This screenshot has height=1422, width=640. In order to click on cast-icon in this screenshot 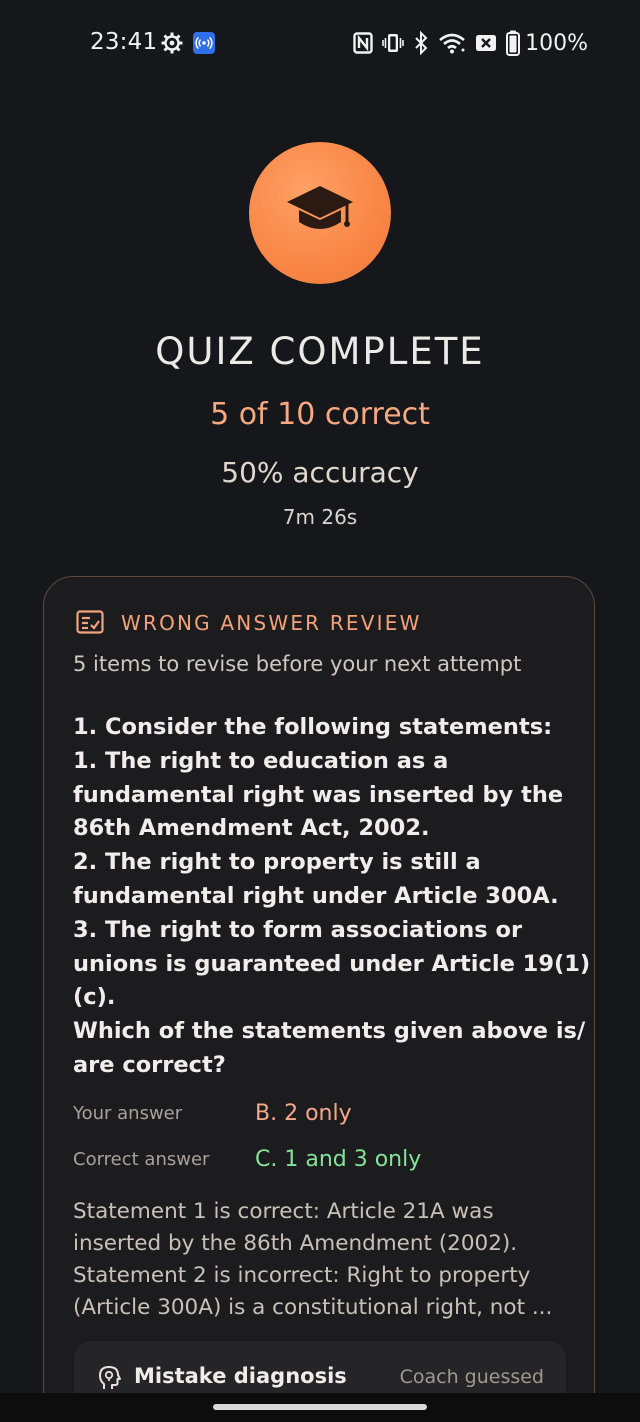, I will do `click(204, 43)`.